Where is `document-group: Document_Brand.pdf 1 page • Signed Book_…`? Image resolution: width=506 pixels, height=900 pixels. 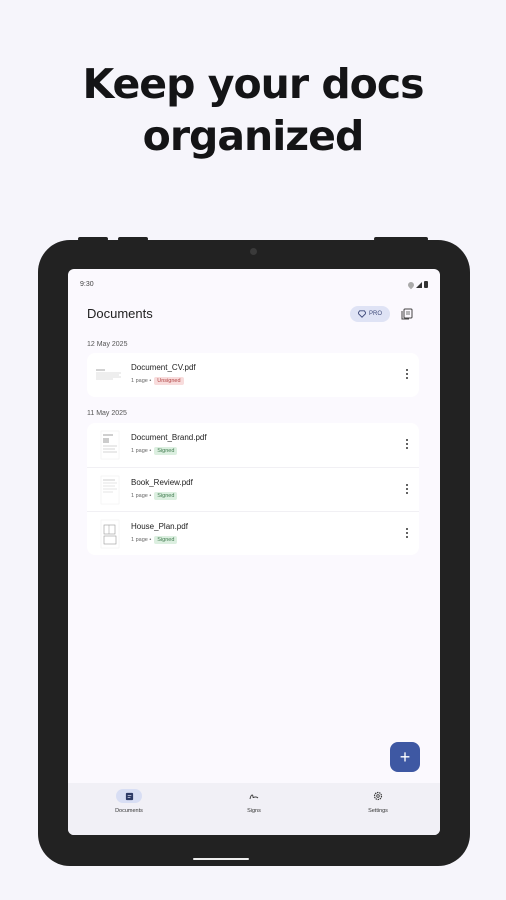 document-group: Document_Brand.pdf 1 page • Signed Book_… is located at coordinates (253, 489).